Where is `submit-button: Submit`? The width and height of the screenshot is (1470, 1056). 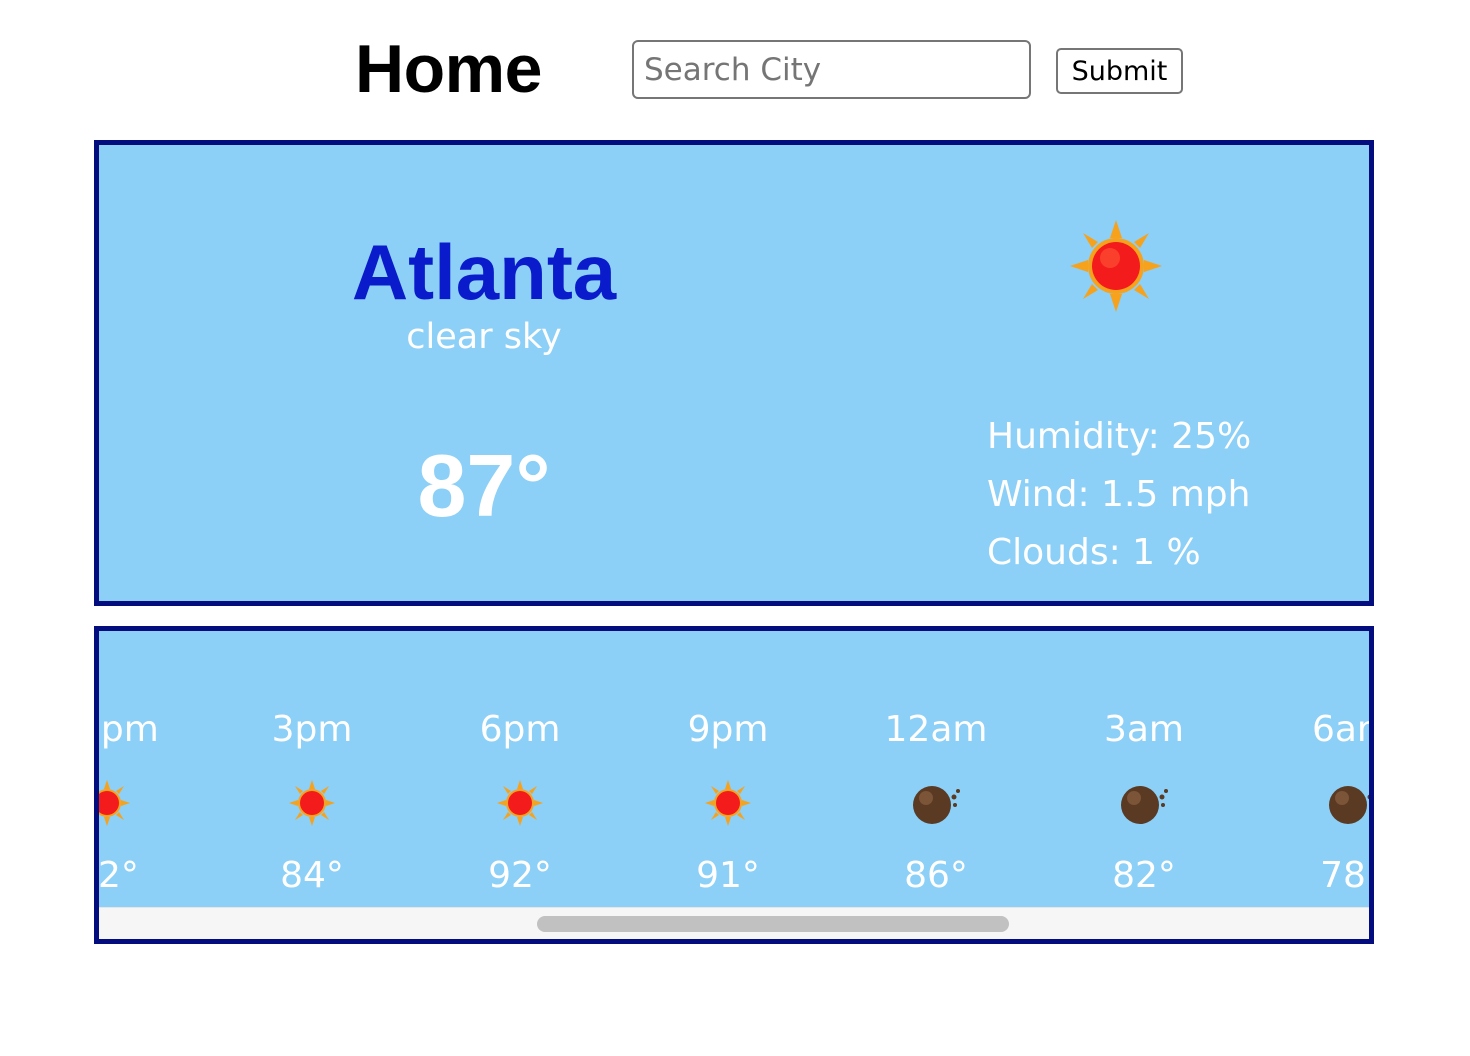 submit-button: Submit is located at coordinates (1119, 71).